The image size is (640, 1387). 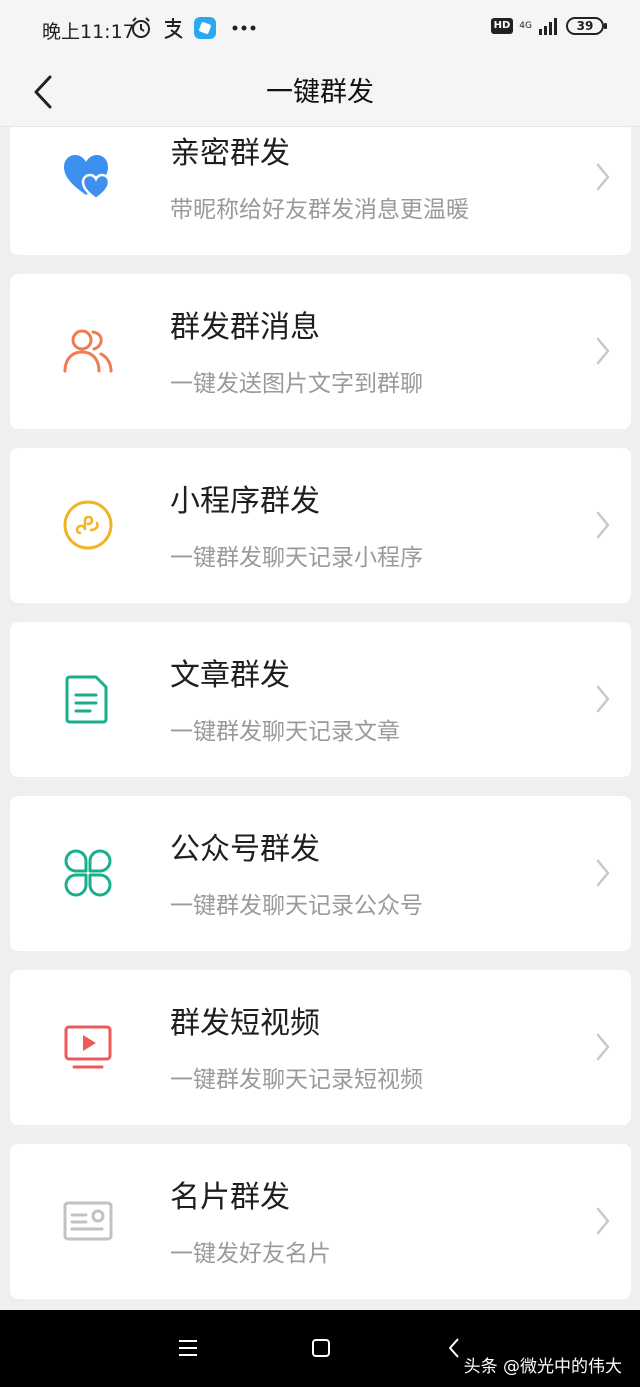 I want to click on more-notifications-icon, so click(x=244, y=28).